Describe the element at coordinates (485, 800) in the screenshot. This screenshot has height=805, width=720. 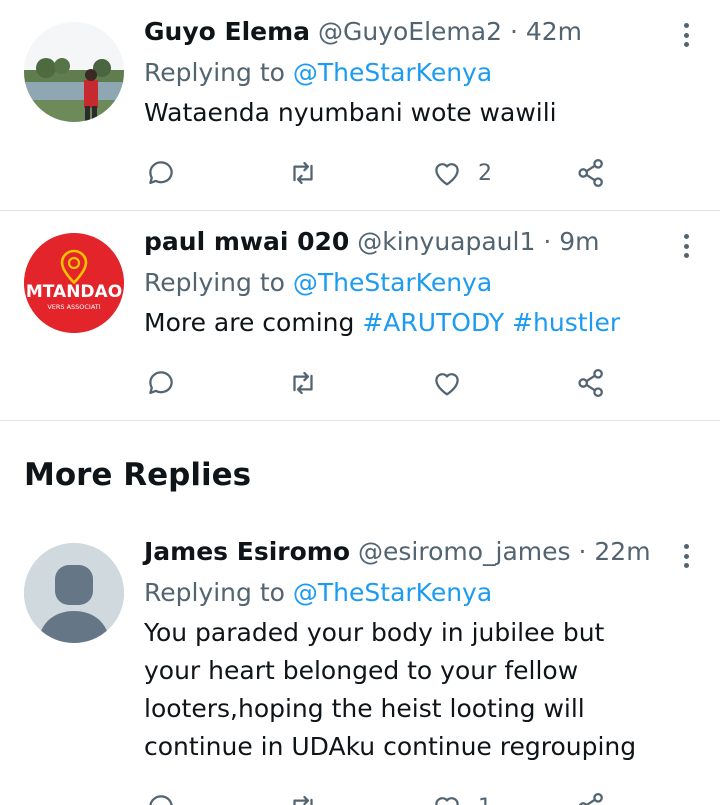
I see `like-count: 1` at that location.